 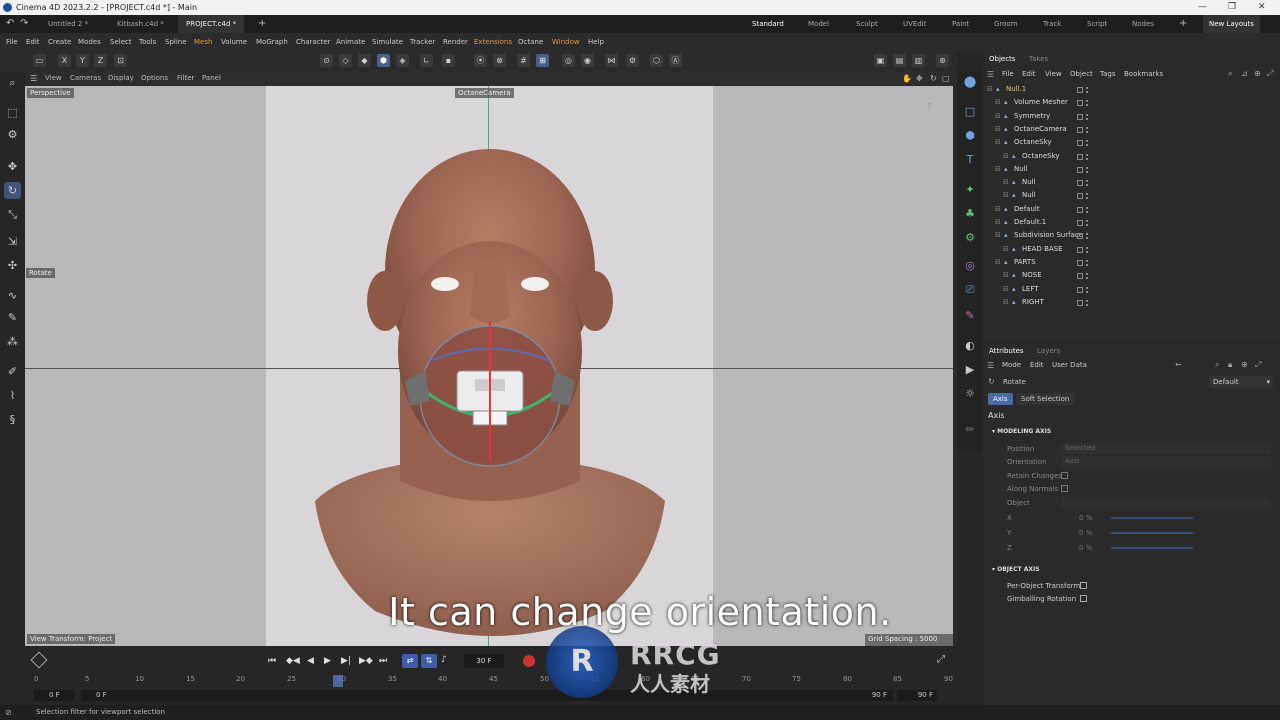 I want to click on y-value: 0 %, so click(x=1085, y=533).